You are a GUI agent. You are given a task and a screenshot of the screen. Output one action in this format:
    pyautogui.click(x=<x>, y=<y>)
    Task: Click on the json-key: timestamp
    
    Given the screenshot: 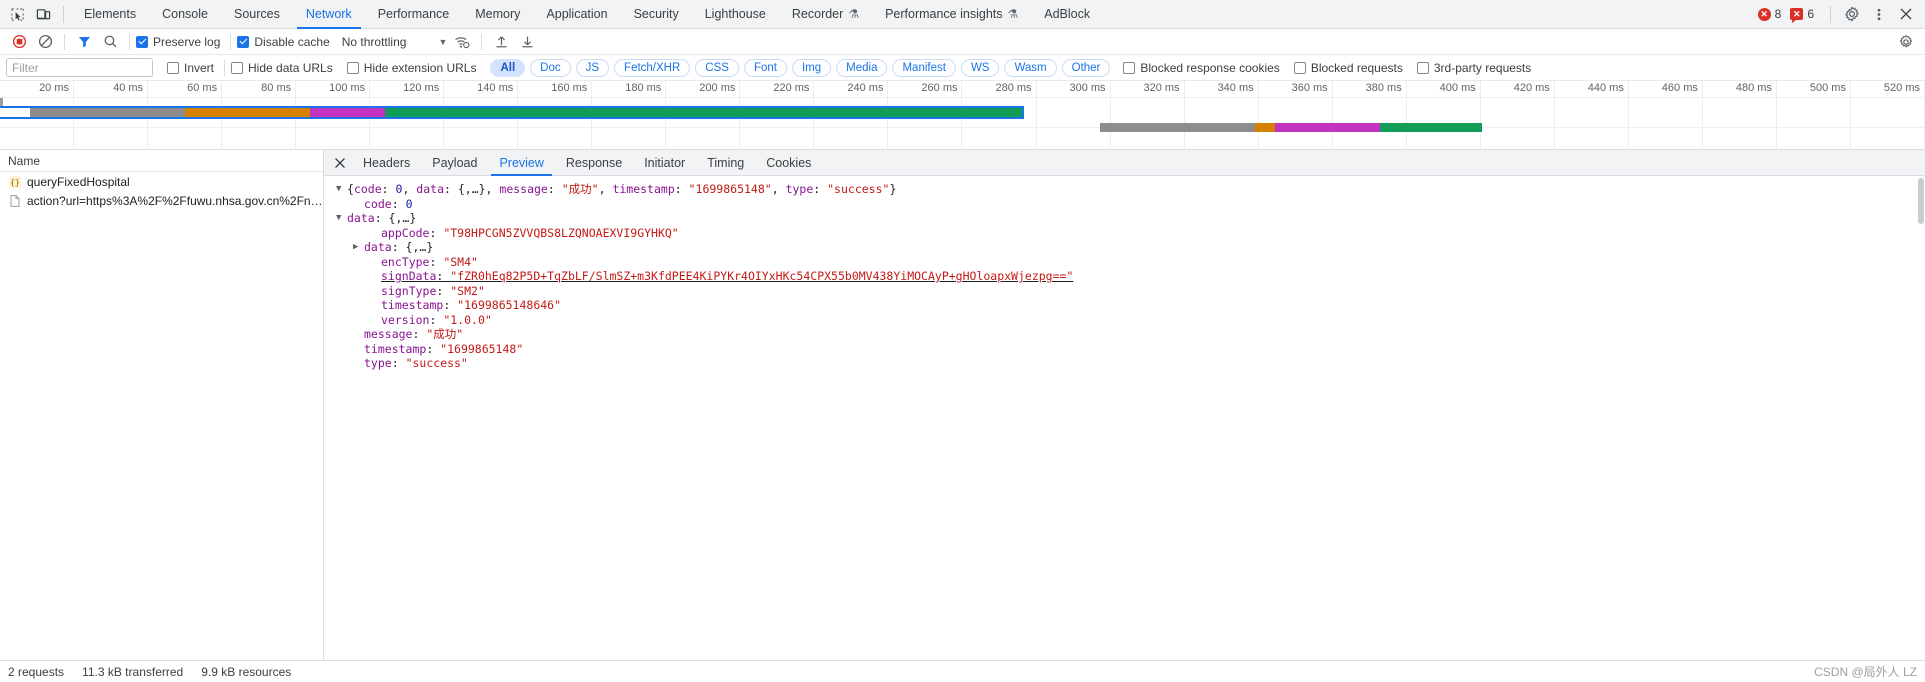 What is the action you would take?
    pyautogui.click(x=395, y=348)
    